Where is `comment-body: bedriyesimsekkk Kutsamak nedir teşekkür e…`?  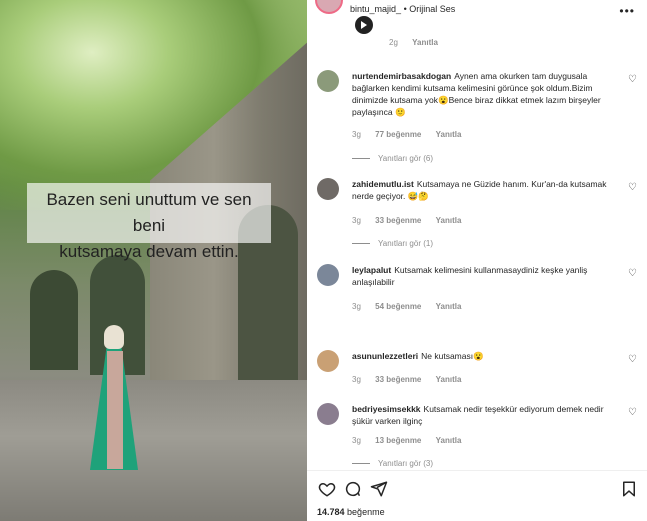
comment-body: bedriyesimsekkk Kutsamak nedir teşekkür e… is located at coordinates (487, 415).